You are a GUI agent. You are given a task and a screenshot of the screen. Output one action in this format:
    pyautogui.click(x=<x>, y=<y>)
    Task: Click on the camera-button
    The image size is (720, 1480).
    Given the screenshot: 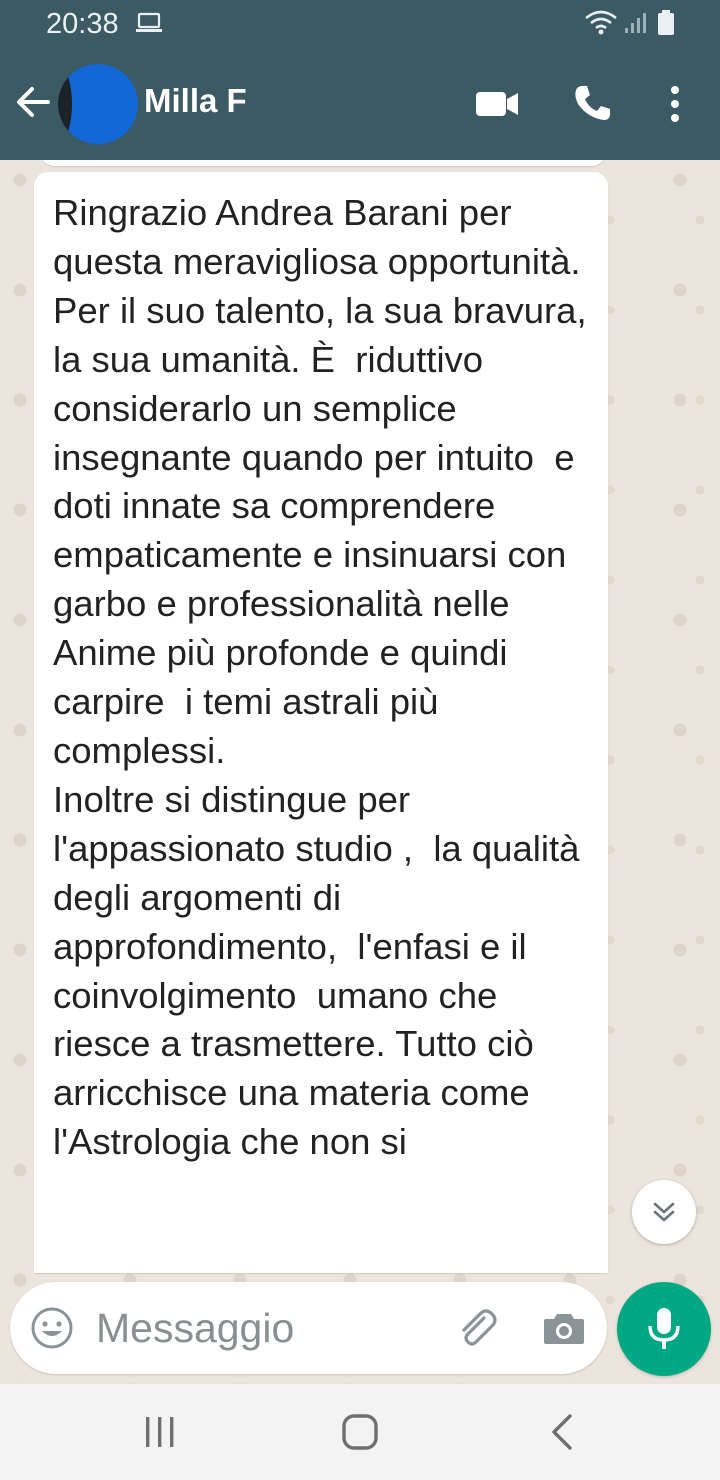 What is the action you would take?
    pyautogui.click(x=564, y=1328)
    